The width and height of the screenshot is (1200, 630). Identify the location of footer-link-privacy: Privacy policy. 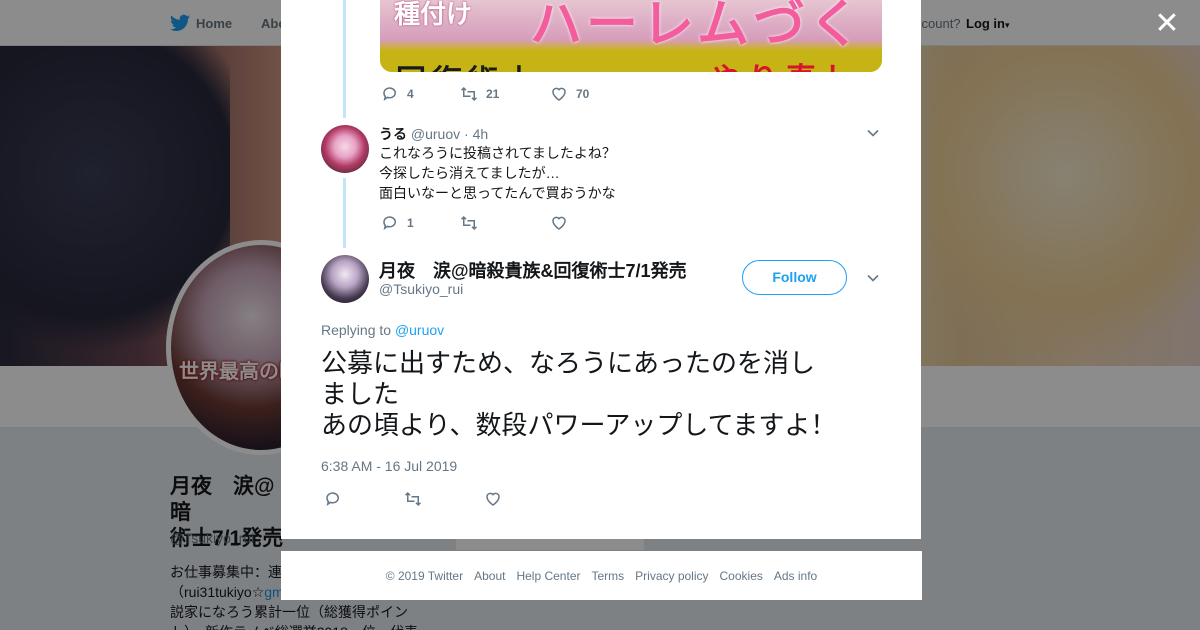
(671, 576).